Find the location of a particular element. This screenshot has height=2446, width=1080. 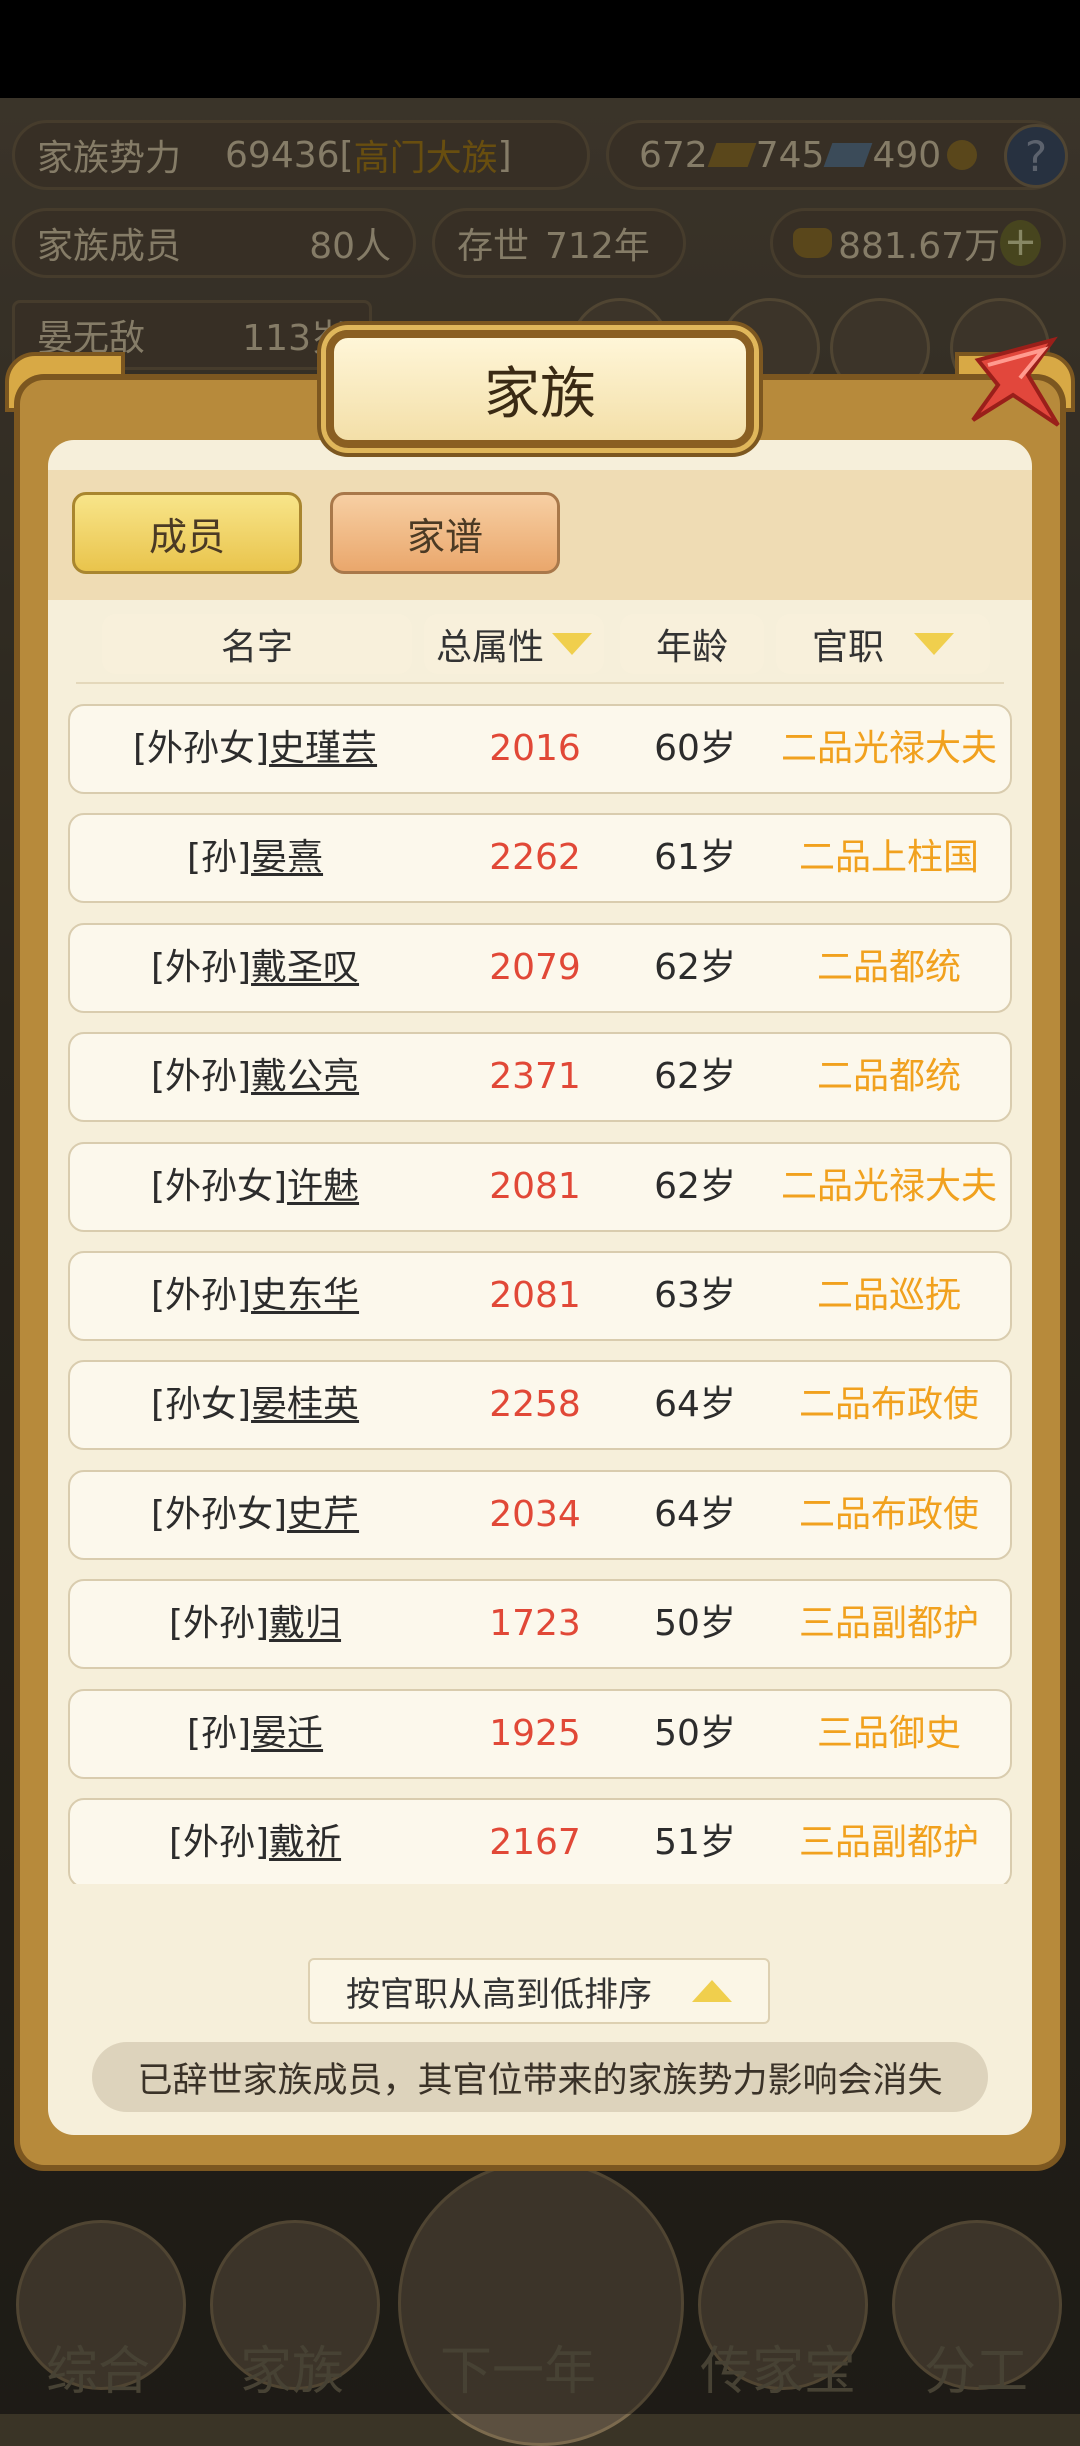

member-attr: 1925 is located at coordinates (535, 1733).